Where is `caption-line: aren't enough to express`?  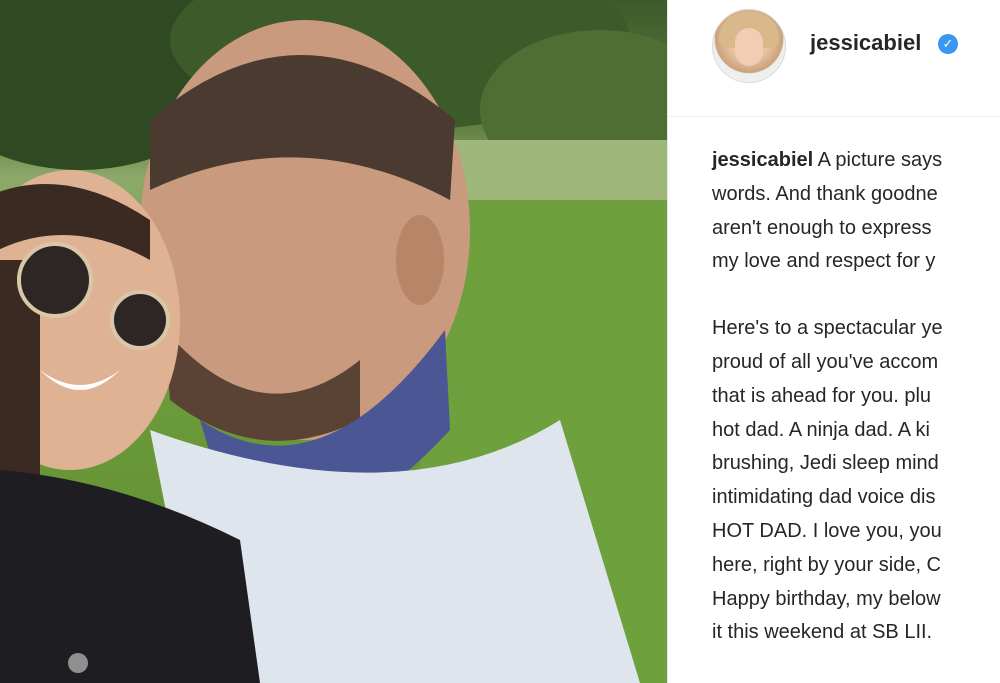 caption-line: aren't enough to express is located at coordinates (822, 227).